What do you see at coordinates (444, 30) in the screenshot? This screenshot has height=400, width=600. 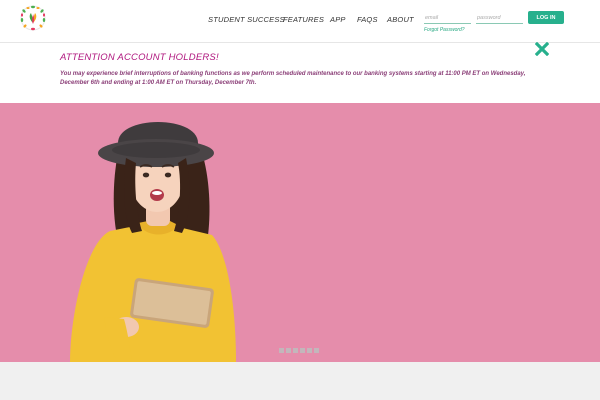 I see `forgot-password-link: Forgot Password?` at bounding box center [444, 30].